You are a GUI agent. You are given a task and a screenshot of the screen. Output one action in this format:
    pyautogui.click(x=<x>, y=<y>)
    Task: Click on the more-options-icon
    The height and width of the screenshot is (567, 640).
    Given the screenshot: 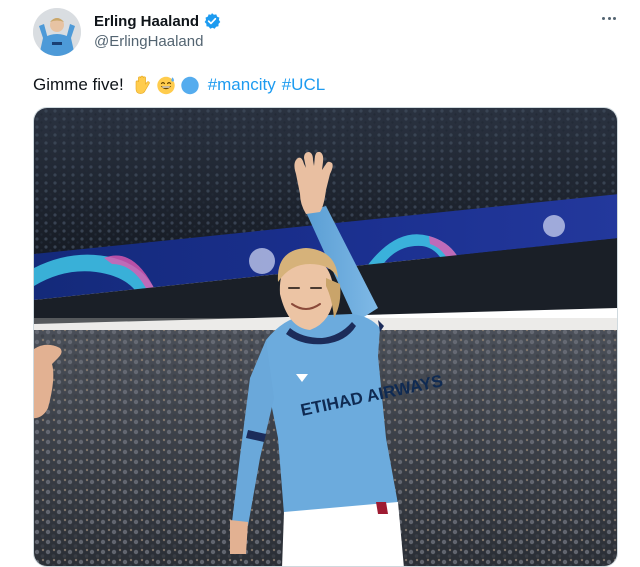 What is the action you would take?
    pyautogui.click(x=609, y=18)
    